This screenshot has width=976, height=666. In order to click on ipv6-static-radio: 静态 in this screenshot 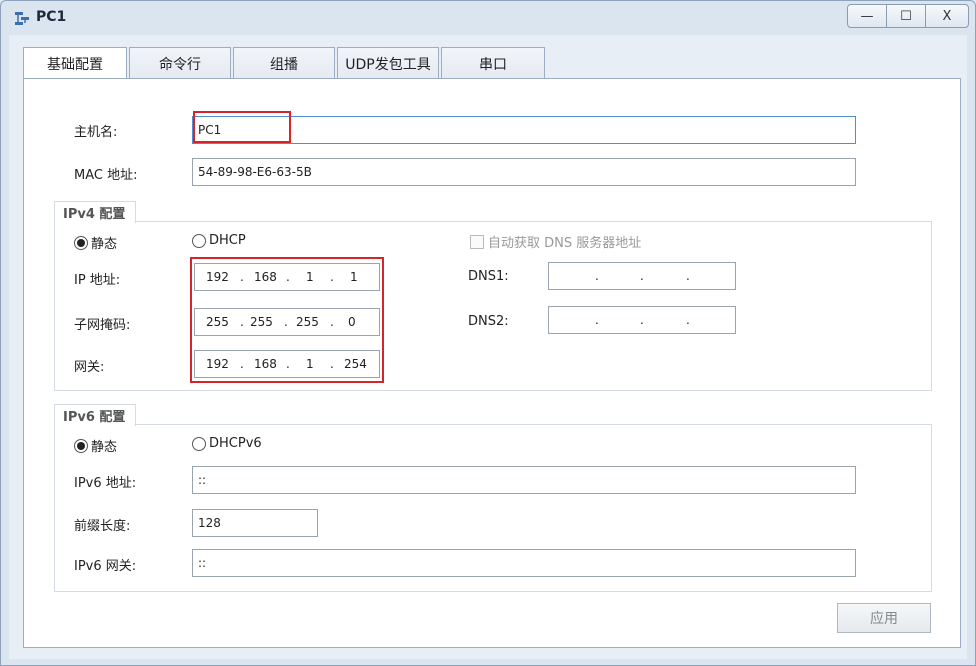, I will do `click(95, 445)`.